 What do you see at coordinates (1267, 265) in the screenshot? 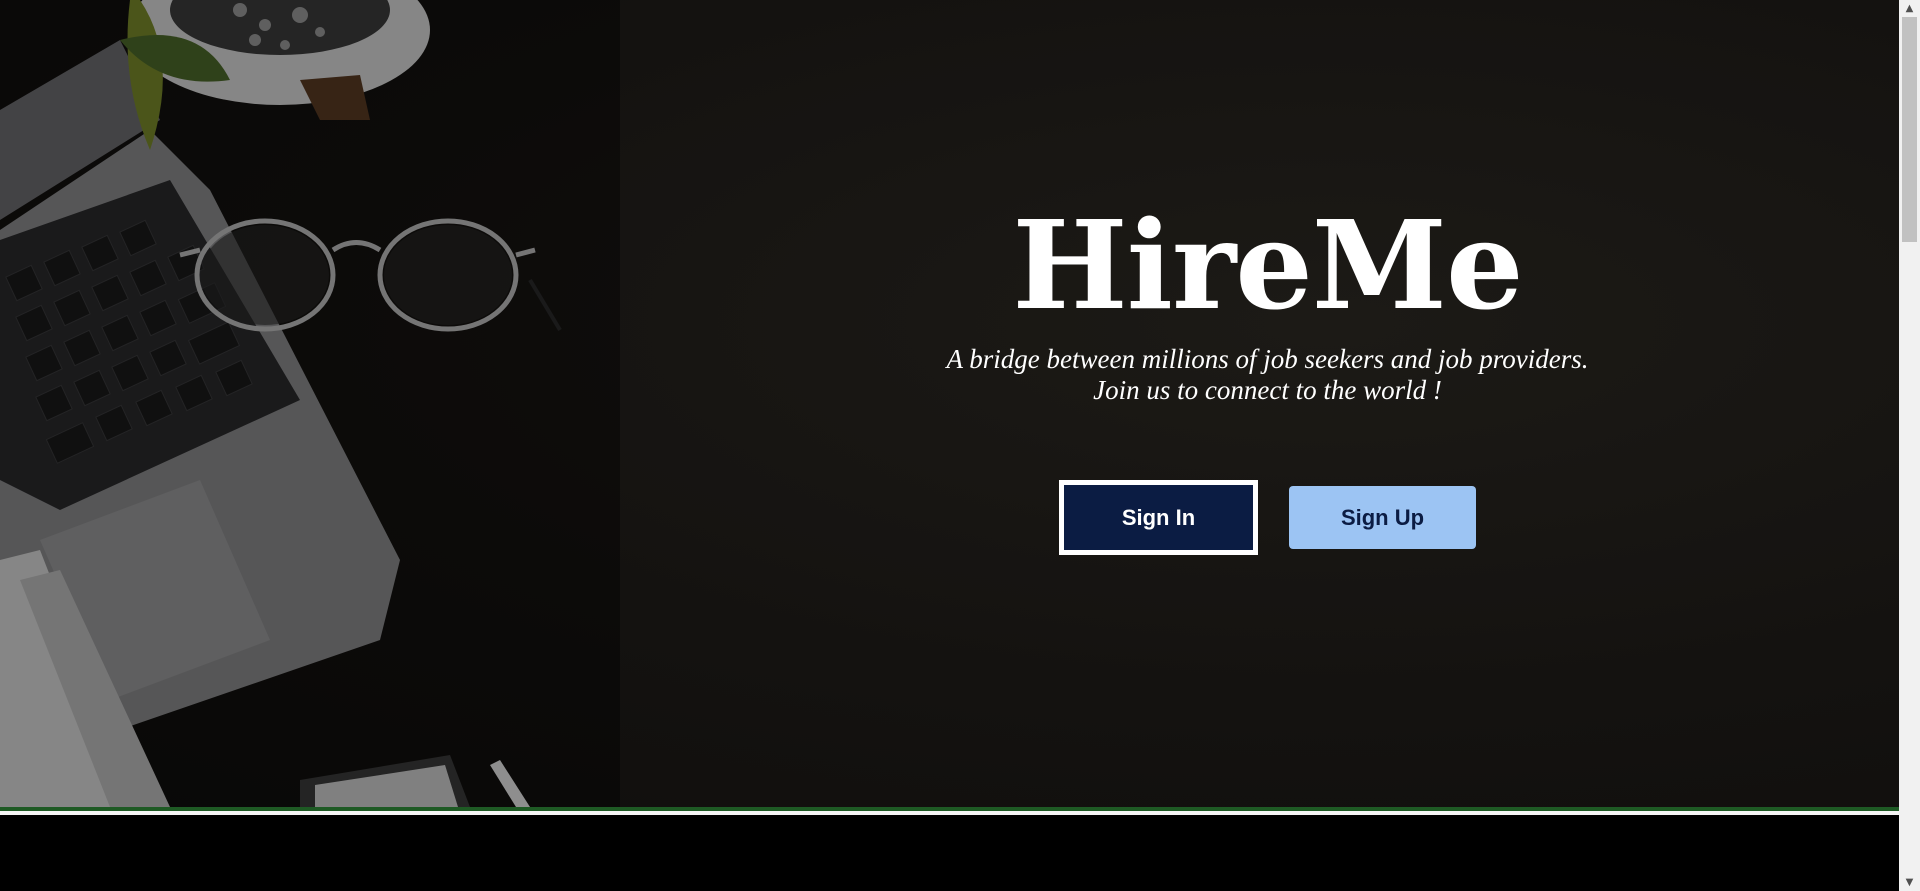
I see `site-title: HireMe` at bounding box center [1267, 265].